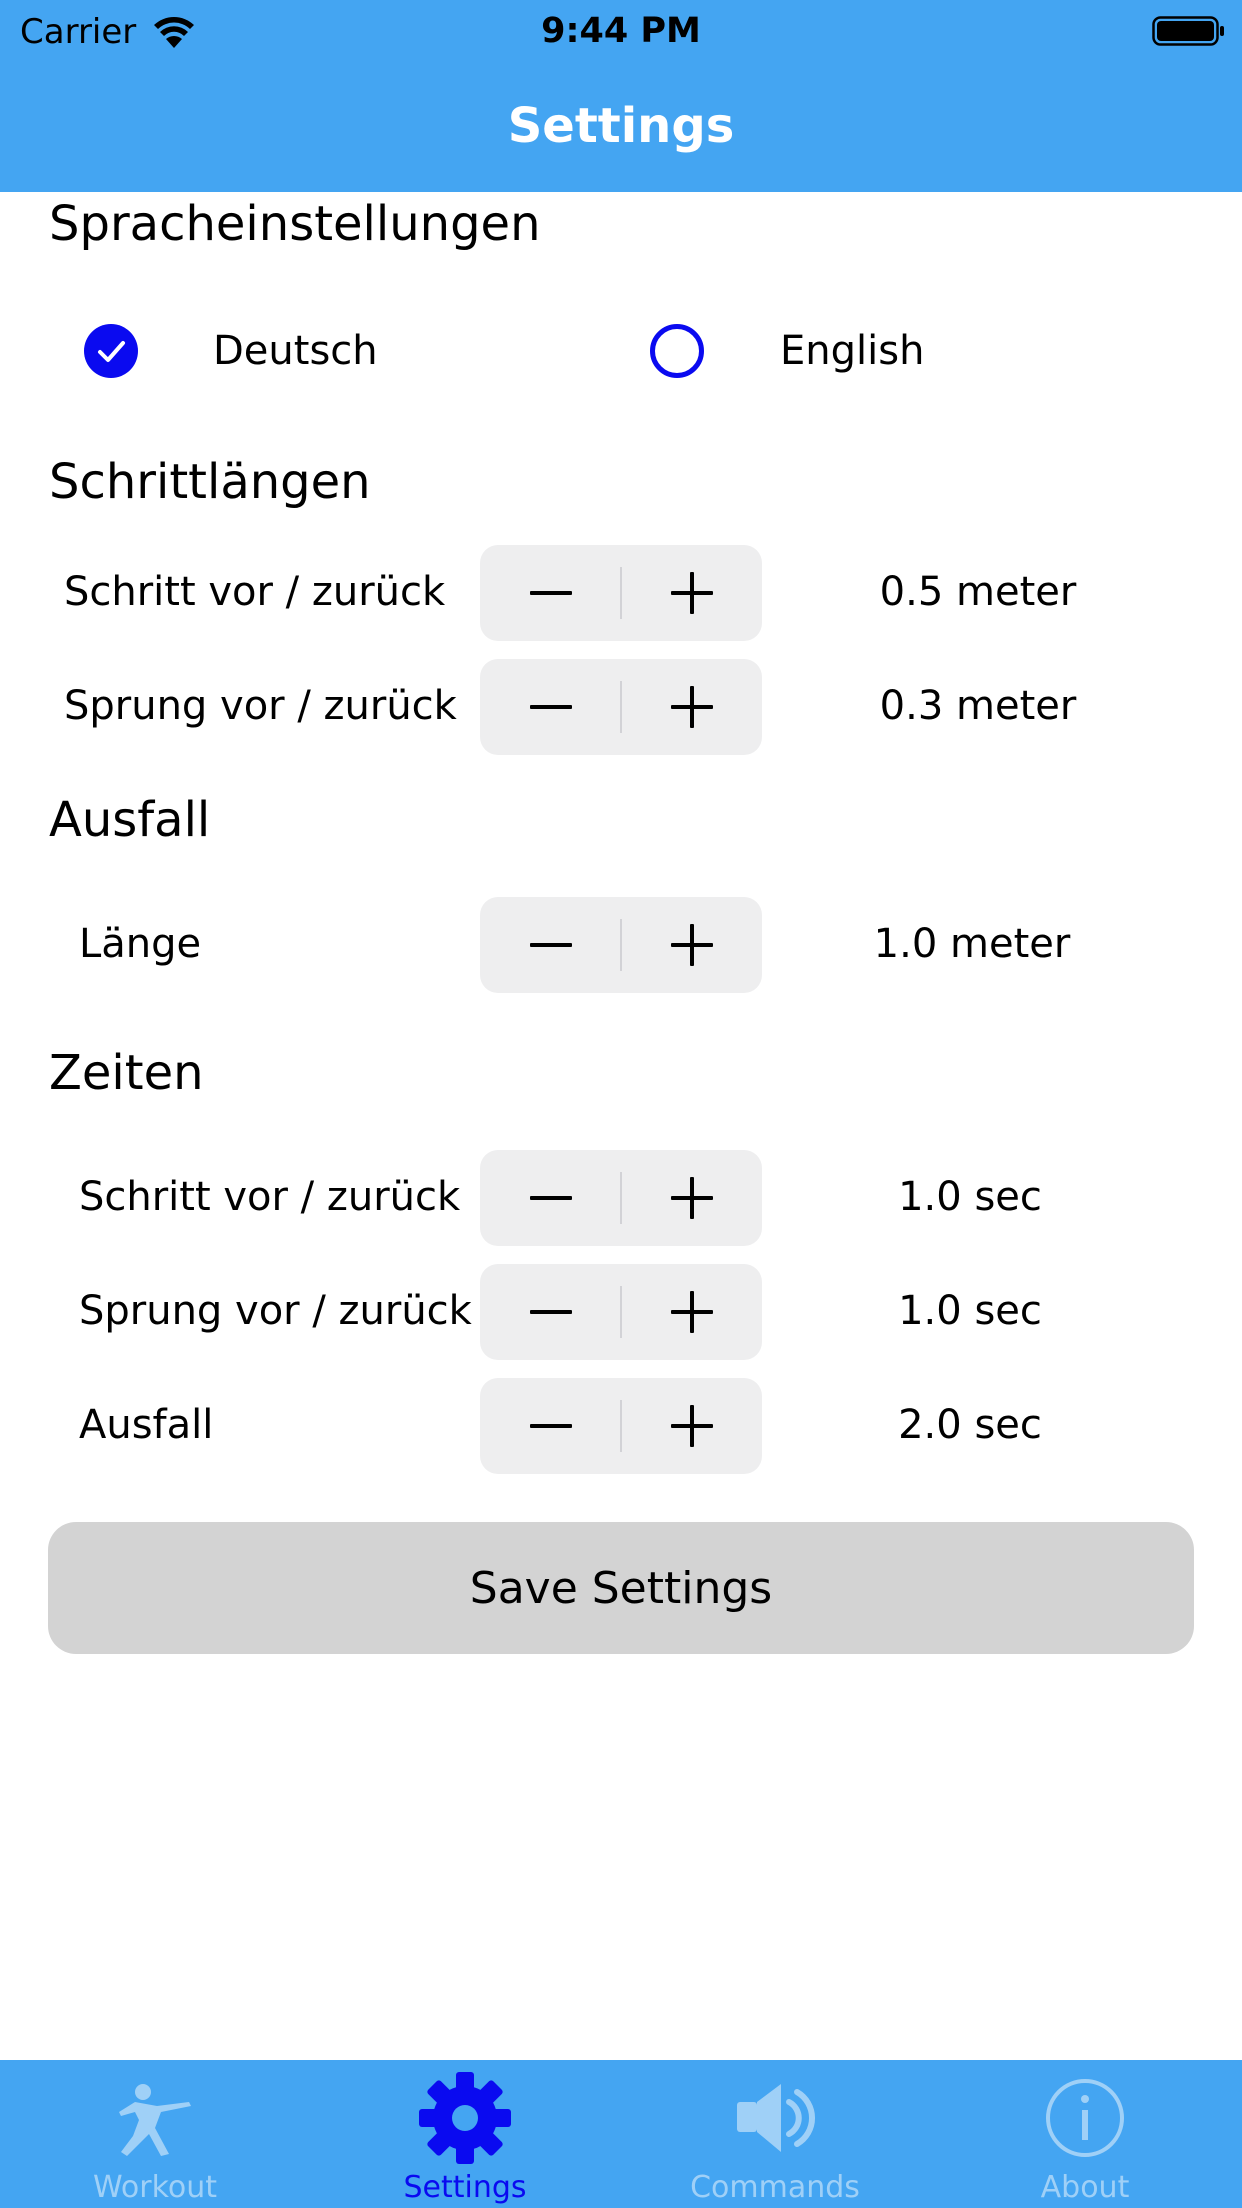 The height and width of the screenshot is (2208, 1242). Describe the element at coordinates (130, 820) in the screenshot. I see `lunge-section-title: Ausfall` at that location.